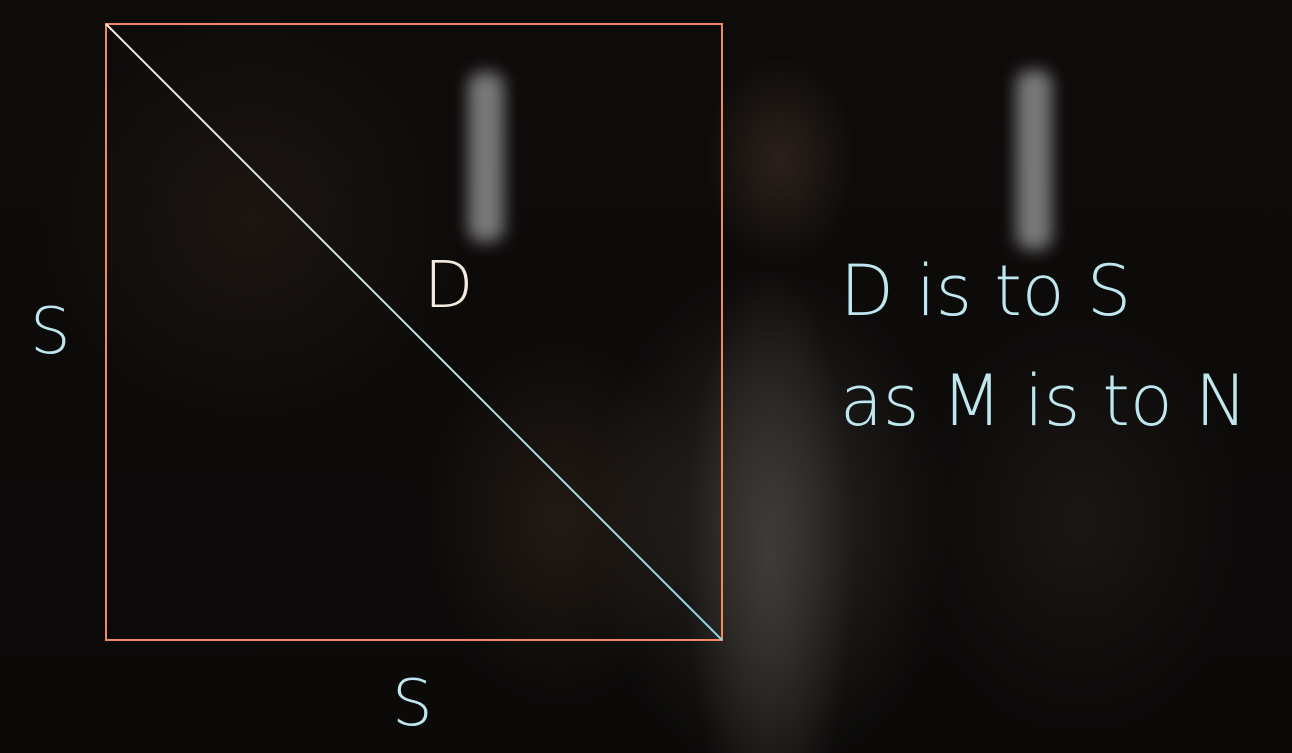  Describe the element at coordinates (412, 704) in the screenshot. I see `side-bottom-label: S` at that location.